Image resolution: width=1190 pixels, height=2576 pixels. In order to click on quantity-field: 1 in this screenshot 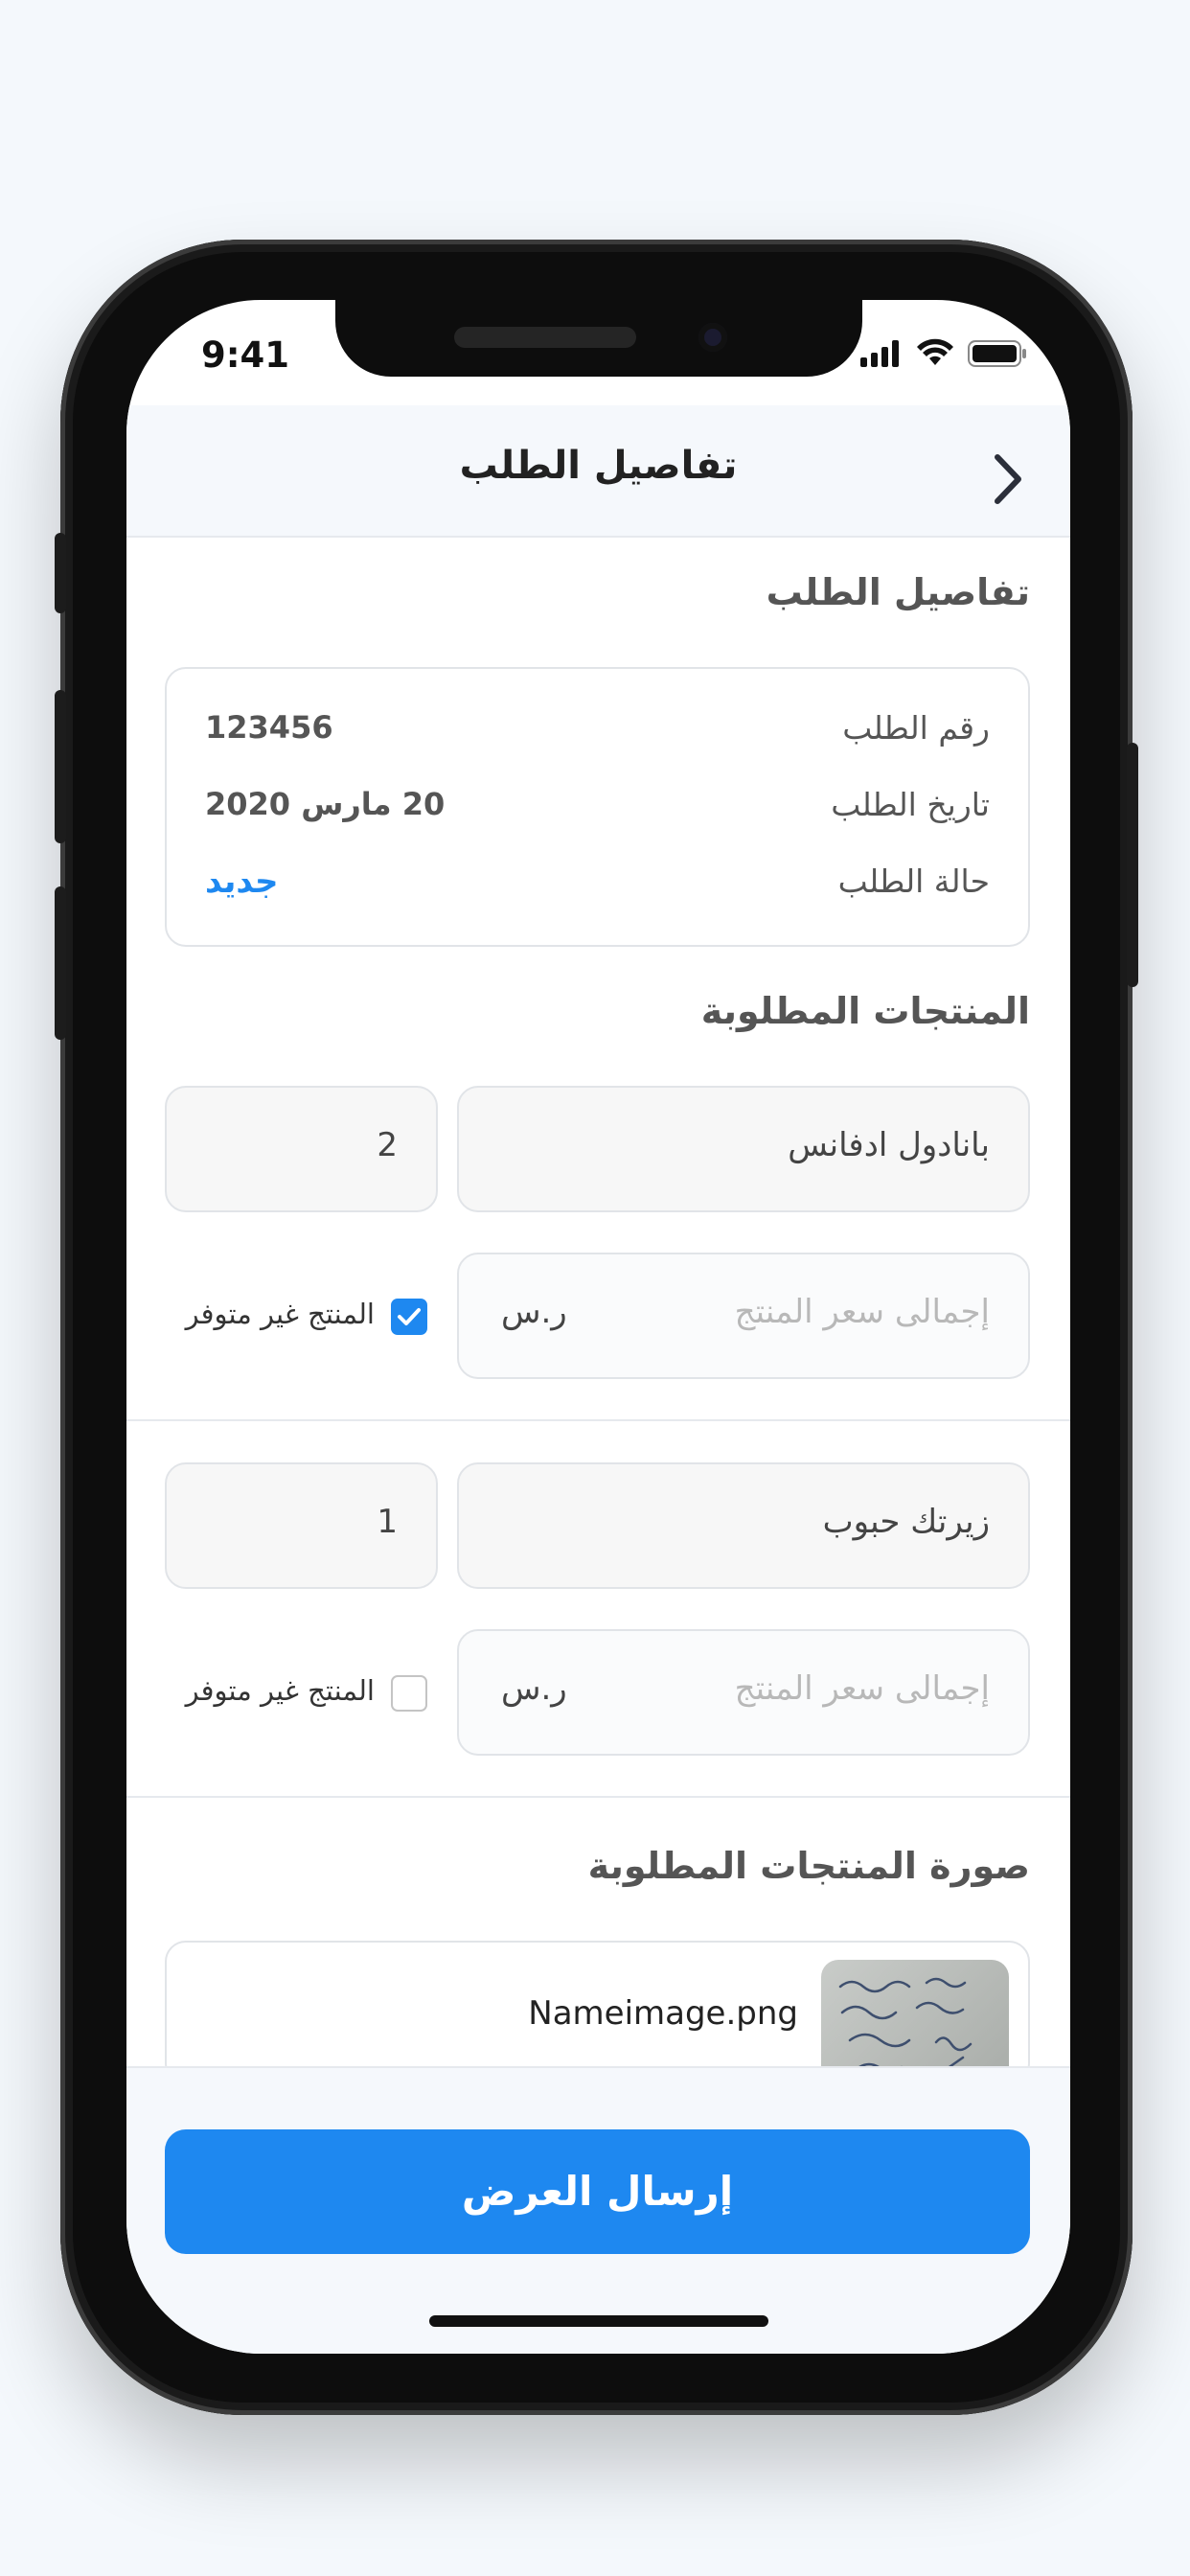, I will do `click(302, 1525)`.